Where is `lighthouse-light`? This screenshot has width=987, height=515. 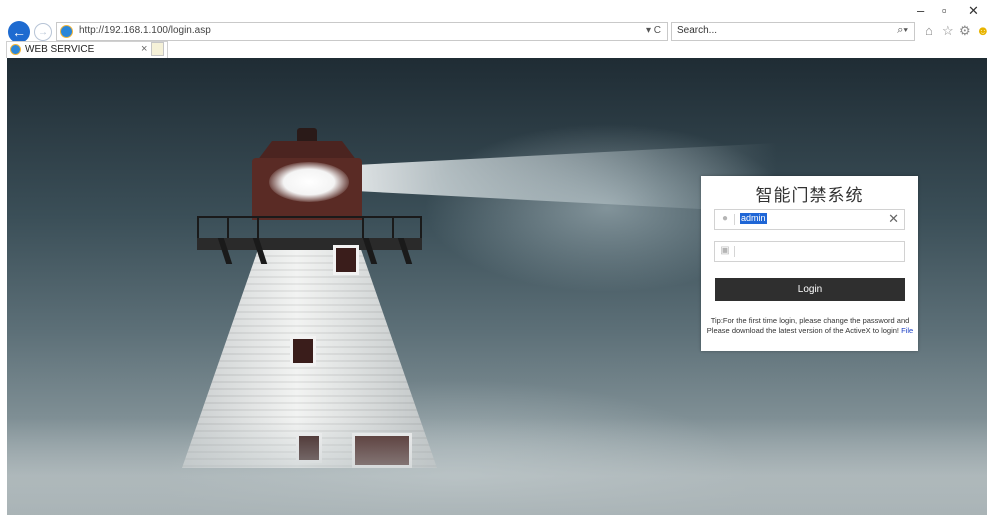 lighthouse-light is located at coordinates (309, 182).